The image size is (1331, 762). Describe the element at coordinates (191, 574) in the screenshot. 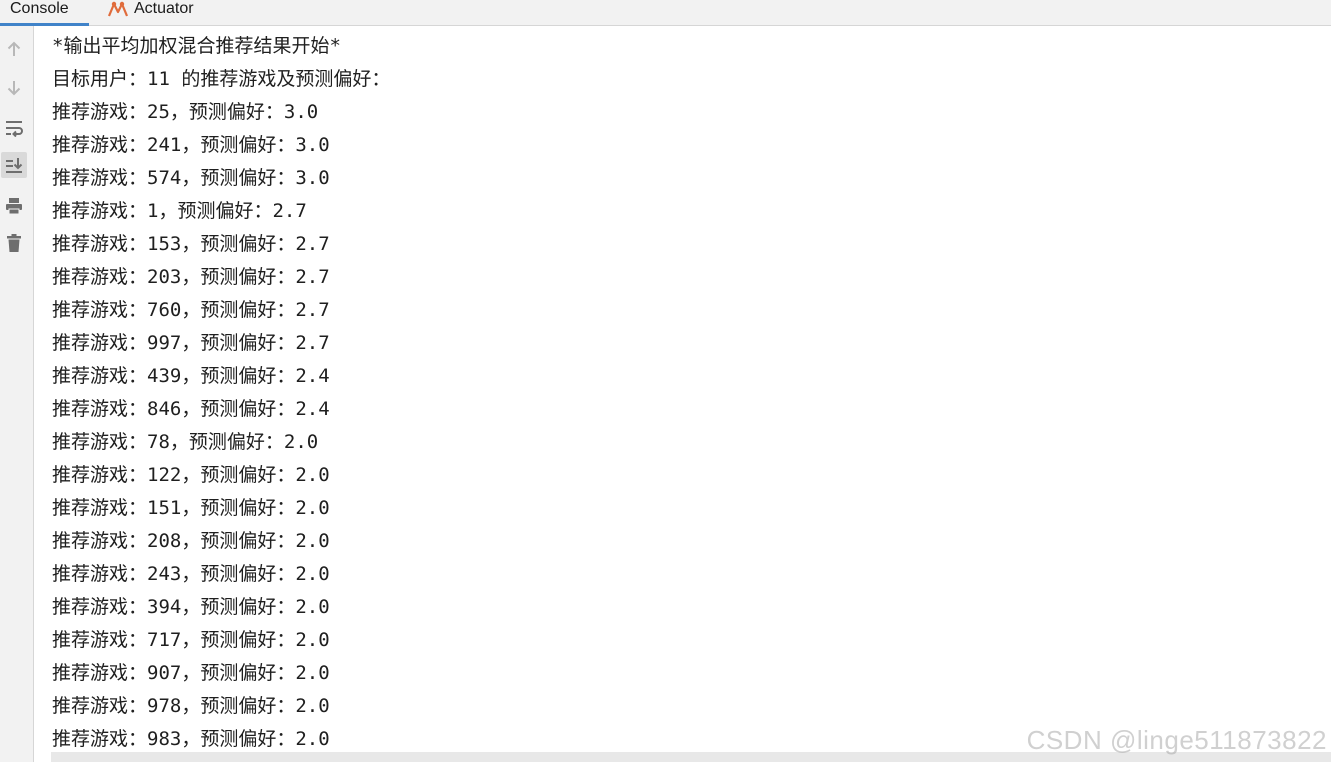

I see `console-line: 推荐游戏：243，预测偏好：2.0` at that location.